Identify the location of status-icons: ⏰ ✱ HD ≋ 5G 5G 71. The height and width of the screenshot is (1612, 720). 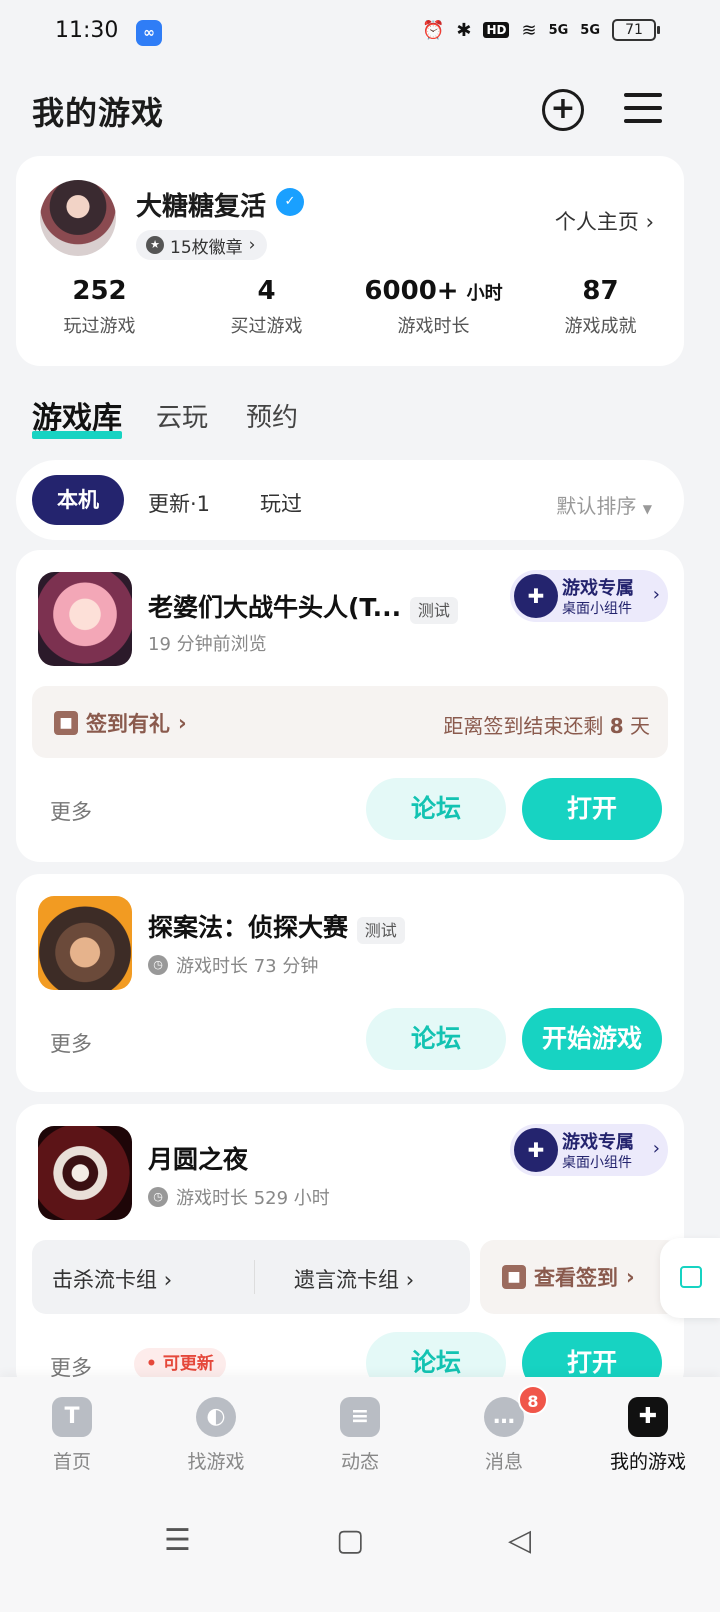
(541, 30).